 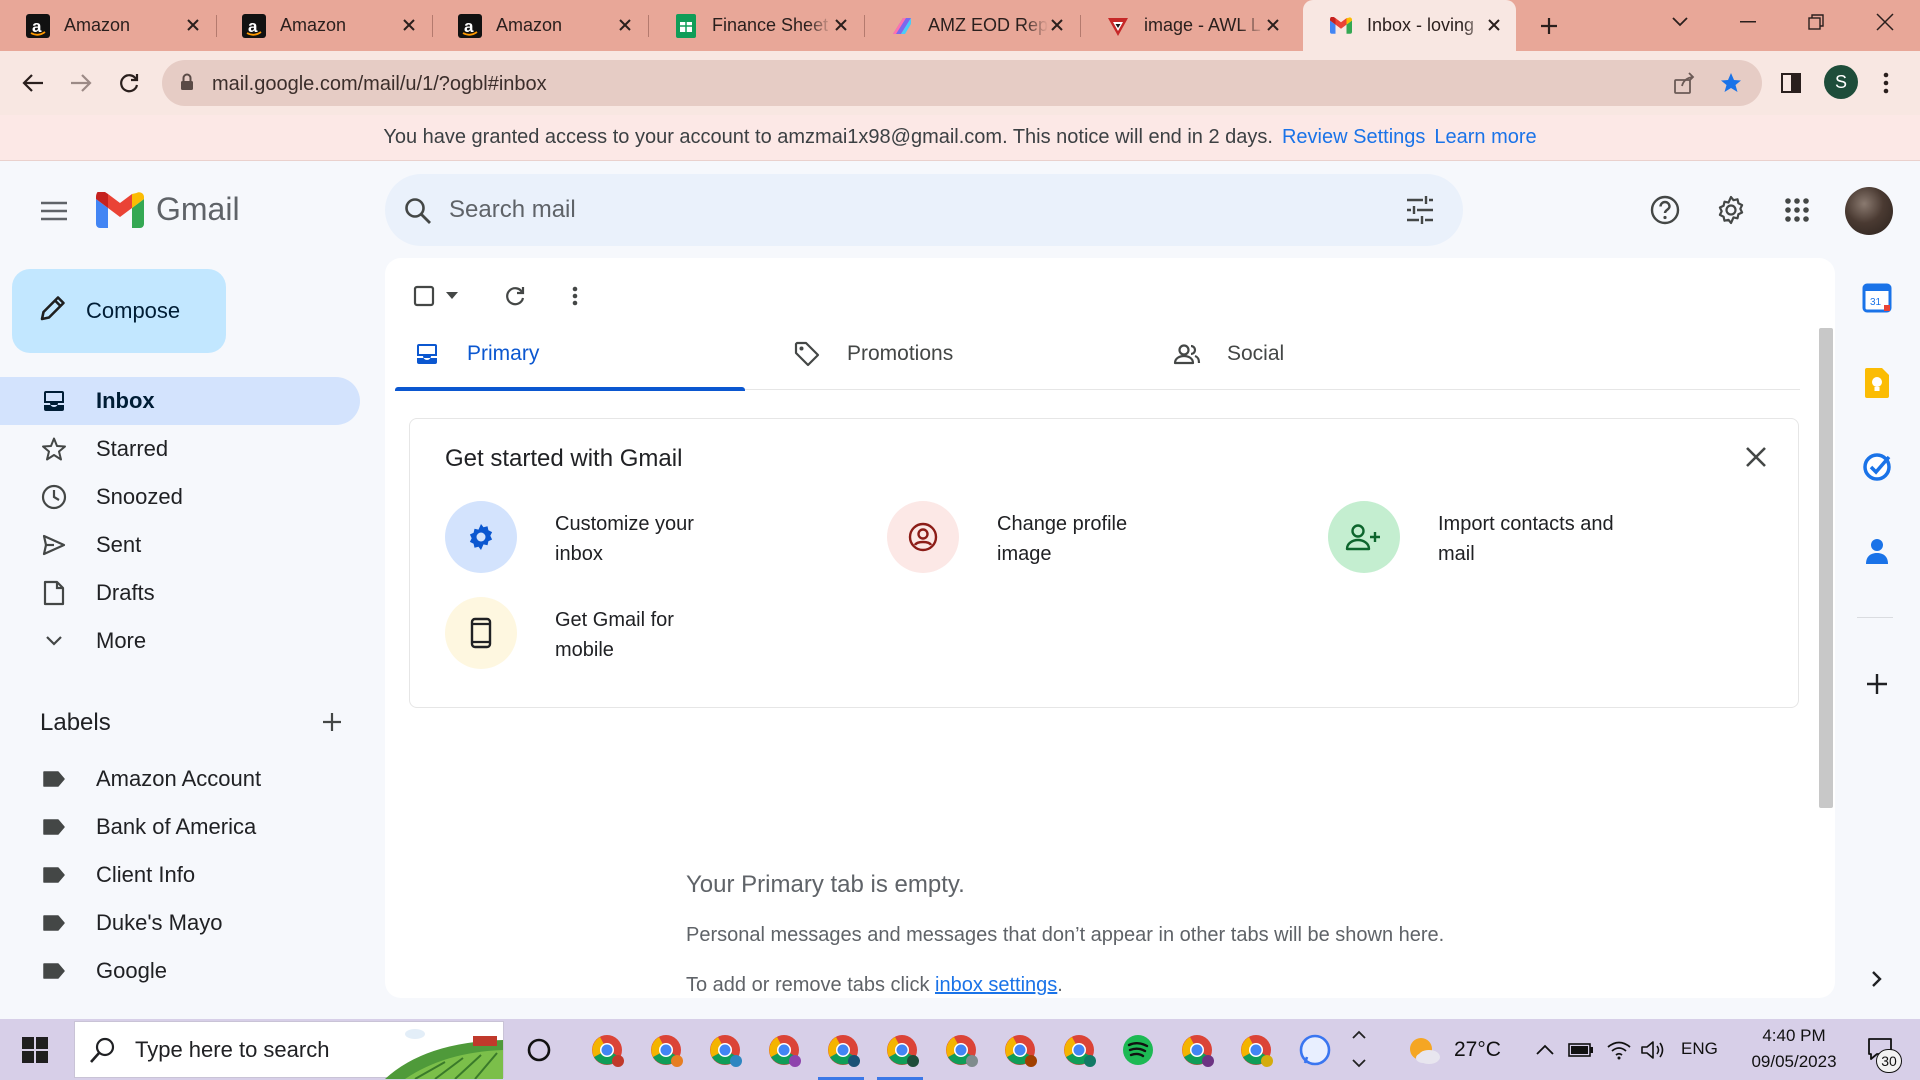 I want to click on volume-icon, so click(x=1653, y=1050).